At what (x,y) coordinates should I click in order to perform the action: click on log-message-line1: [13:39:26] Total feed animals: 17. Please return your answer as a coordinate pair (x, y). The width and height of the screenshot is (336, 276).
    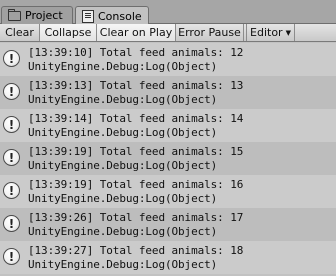
    Looking at the image, I should click on (136, 217).